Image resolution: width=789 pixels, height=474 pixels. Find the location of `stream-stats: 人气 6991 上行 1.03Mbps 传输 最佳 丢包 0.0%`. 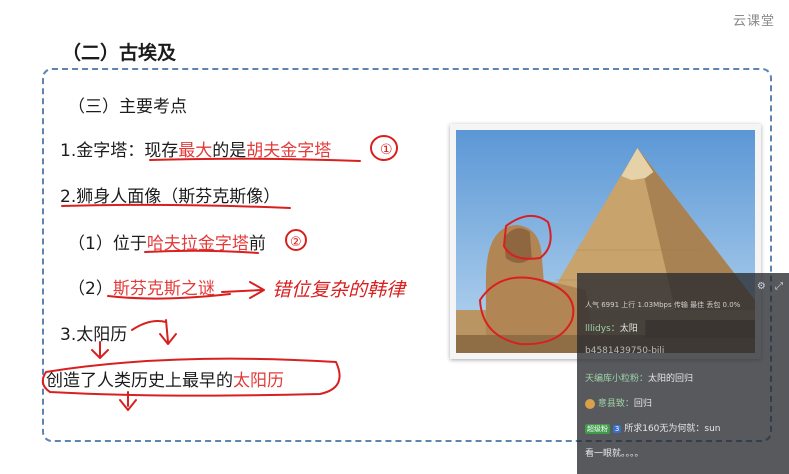

stream-stats: 人气 6991 上行 1.03Mbps 传输 最佳 丢包 0.0% is located at coordinates (663, 305).